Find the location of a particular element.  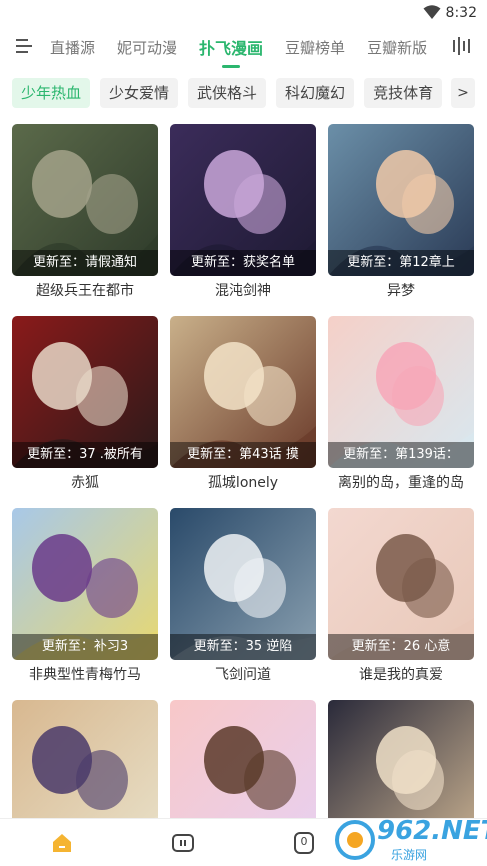

category-bar: 少年热血 少女爱情 武侠格斗 科幻魔幻 竞技体育 > is located at coordinates (243, 94).